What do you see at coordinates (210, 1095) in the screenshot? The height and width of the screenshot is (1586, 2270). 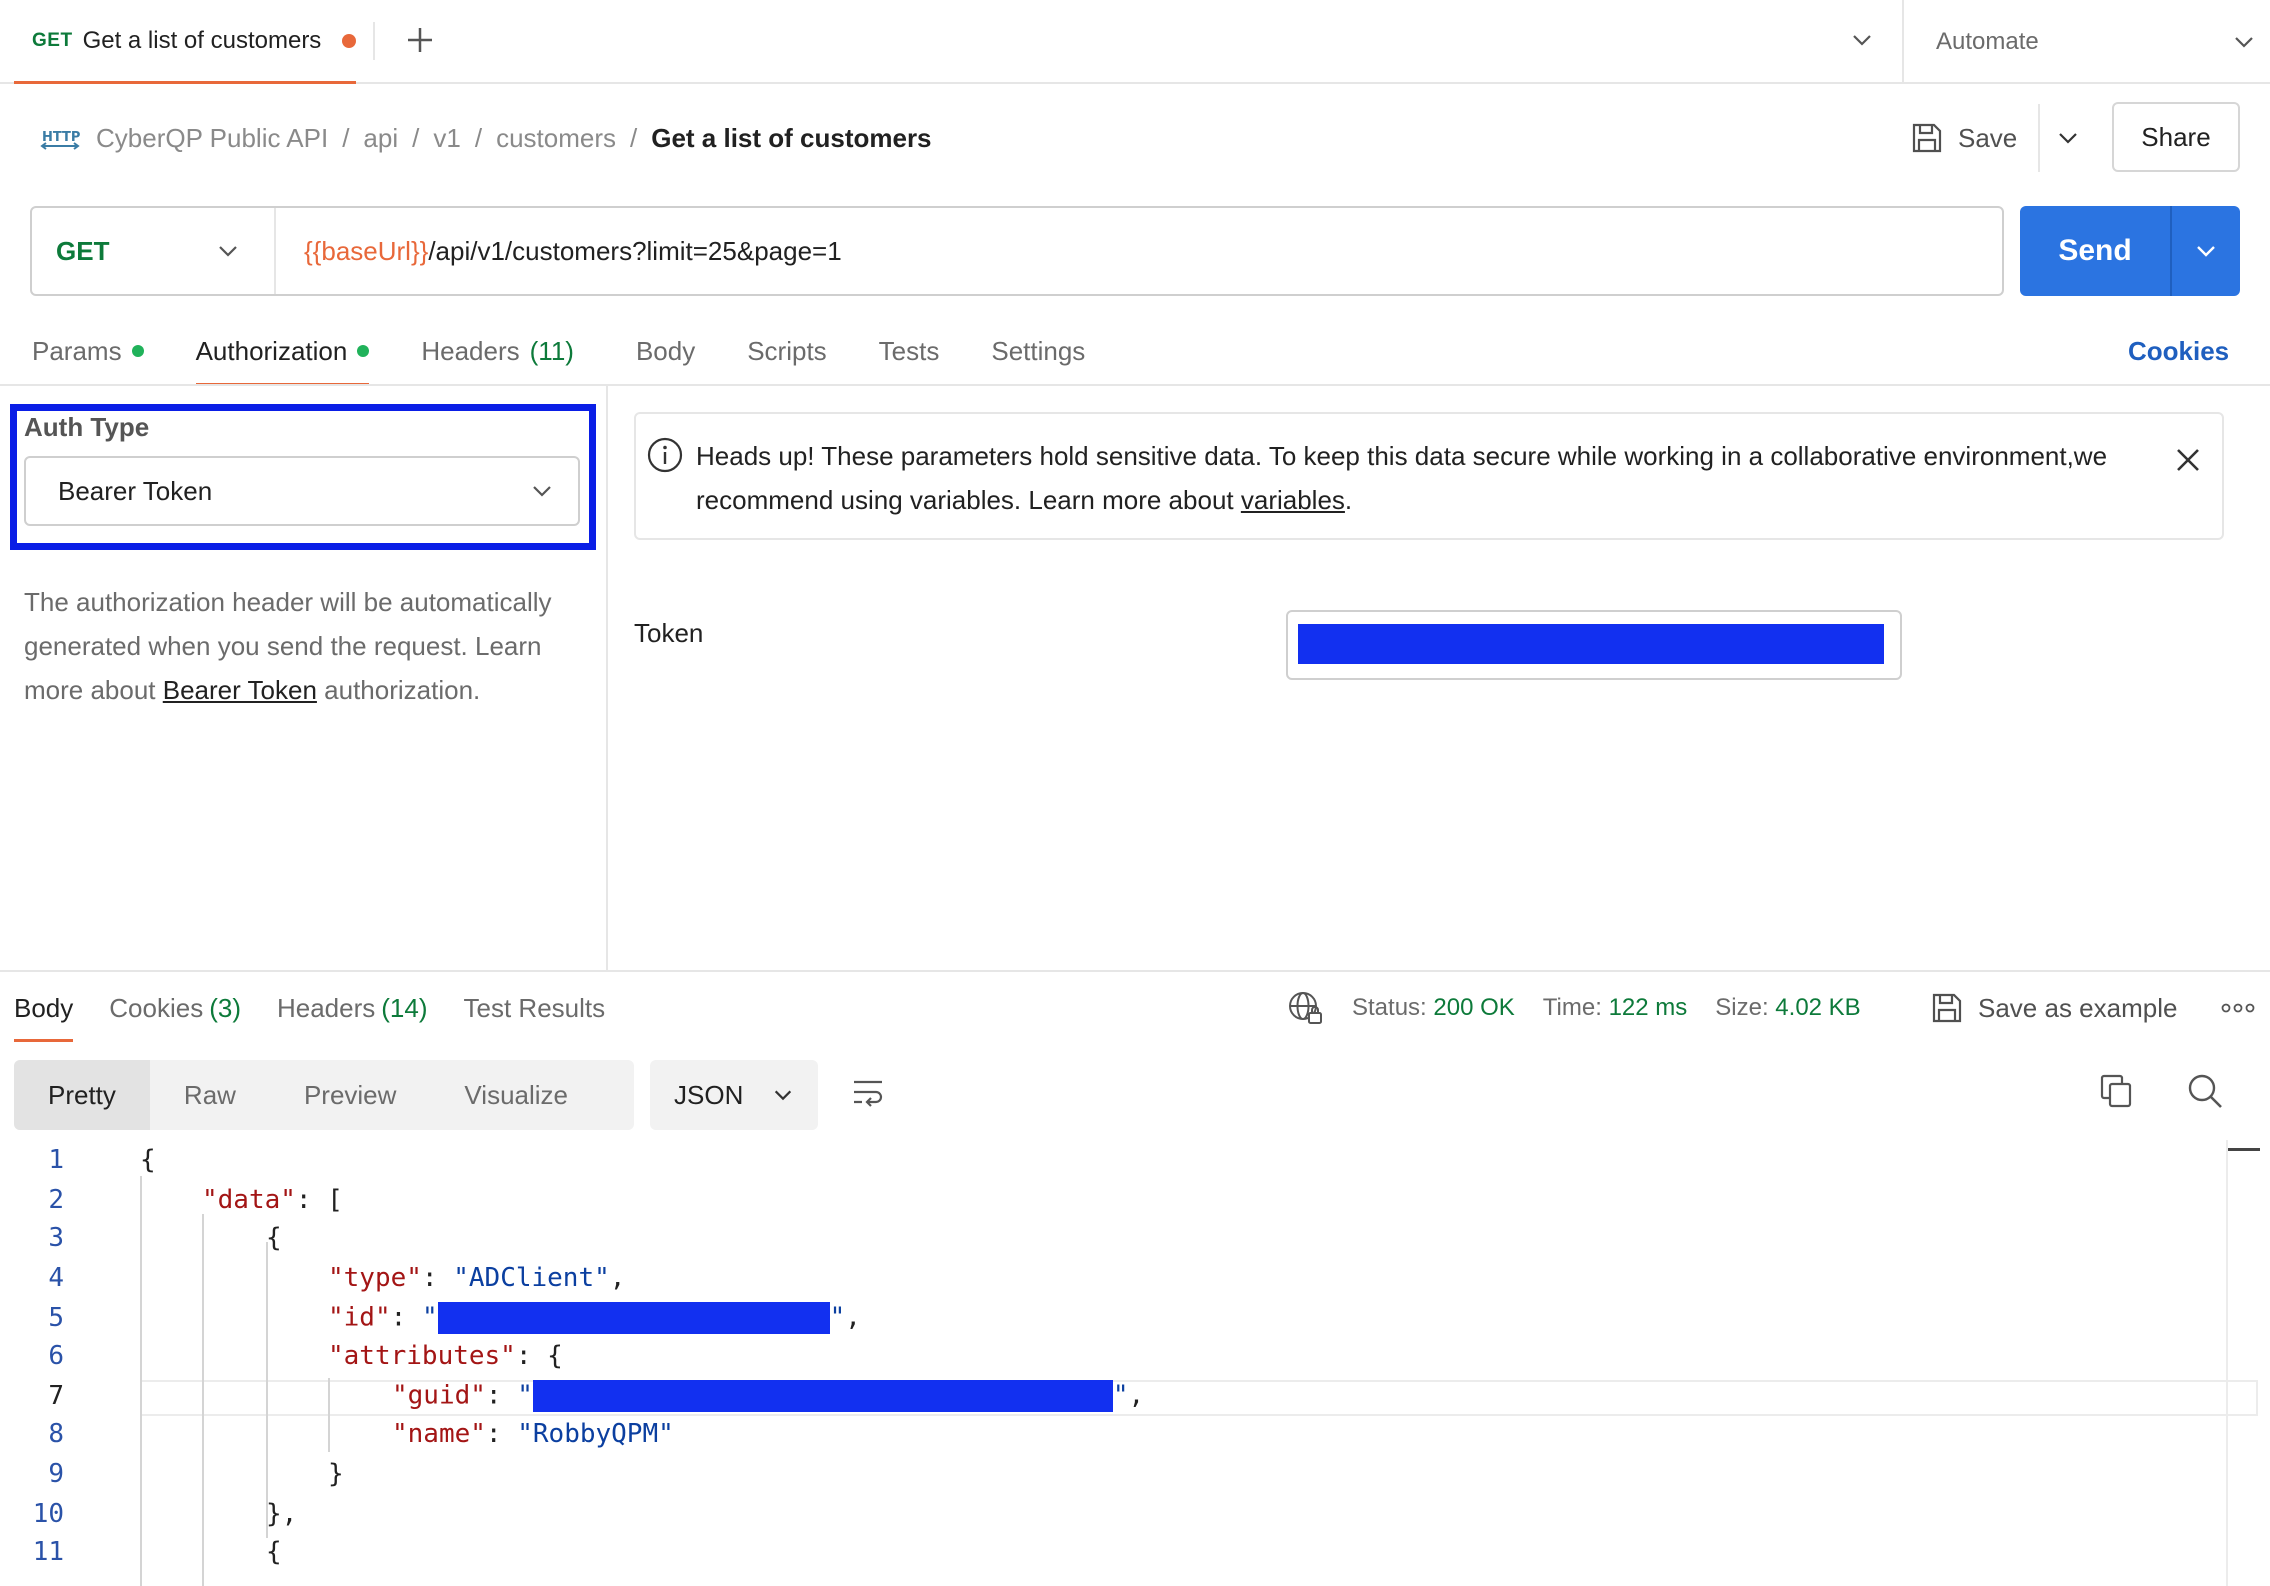 I see `view-raw: Raw` at bounding box center [210, 1095].